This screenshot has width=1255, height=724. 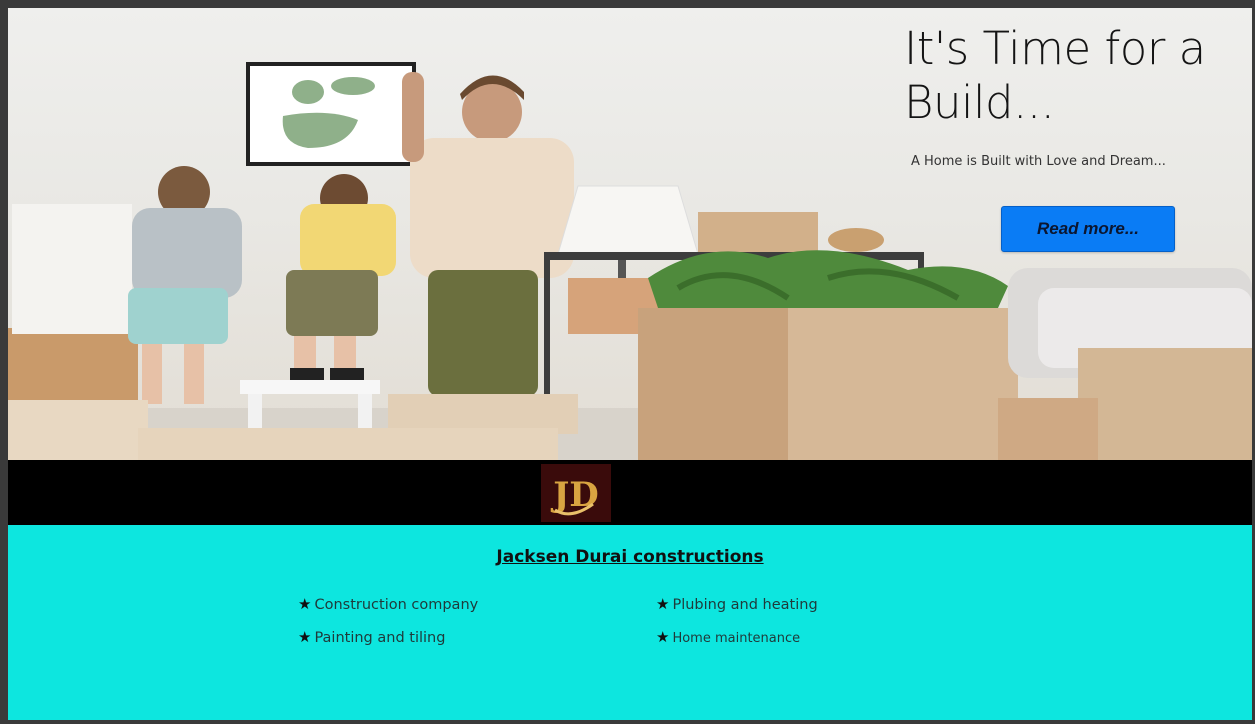 What do you see at coordinates (380, 638) in the screenshot?
I see `service-label: Painting and tiling` at bounding box center [380, 638].